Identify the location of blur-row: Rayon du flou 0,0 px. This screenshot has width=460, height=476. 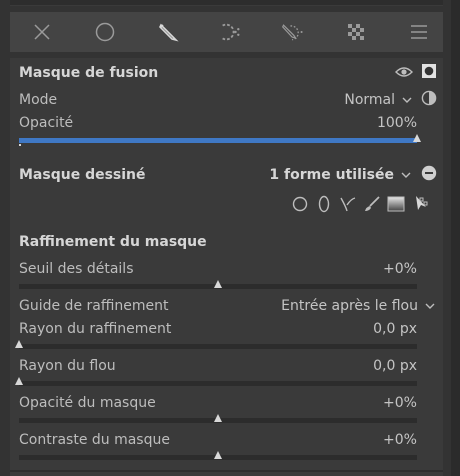
(218, 366).